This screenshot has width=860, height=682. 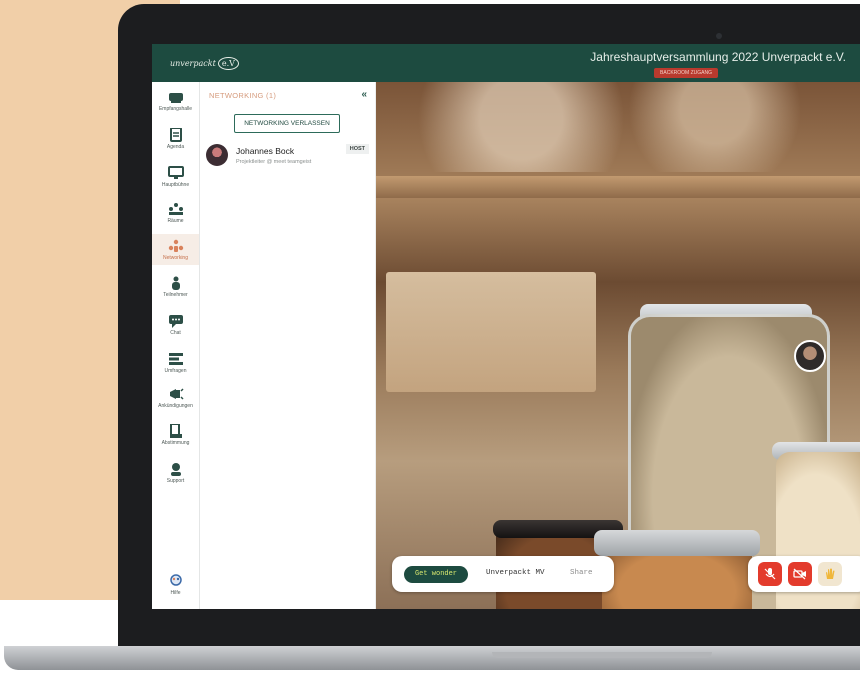 What do you see at coordinates (228, 63) in the screenshot?
I see `logo-badge: e.V` at bounding box center [228, 63].